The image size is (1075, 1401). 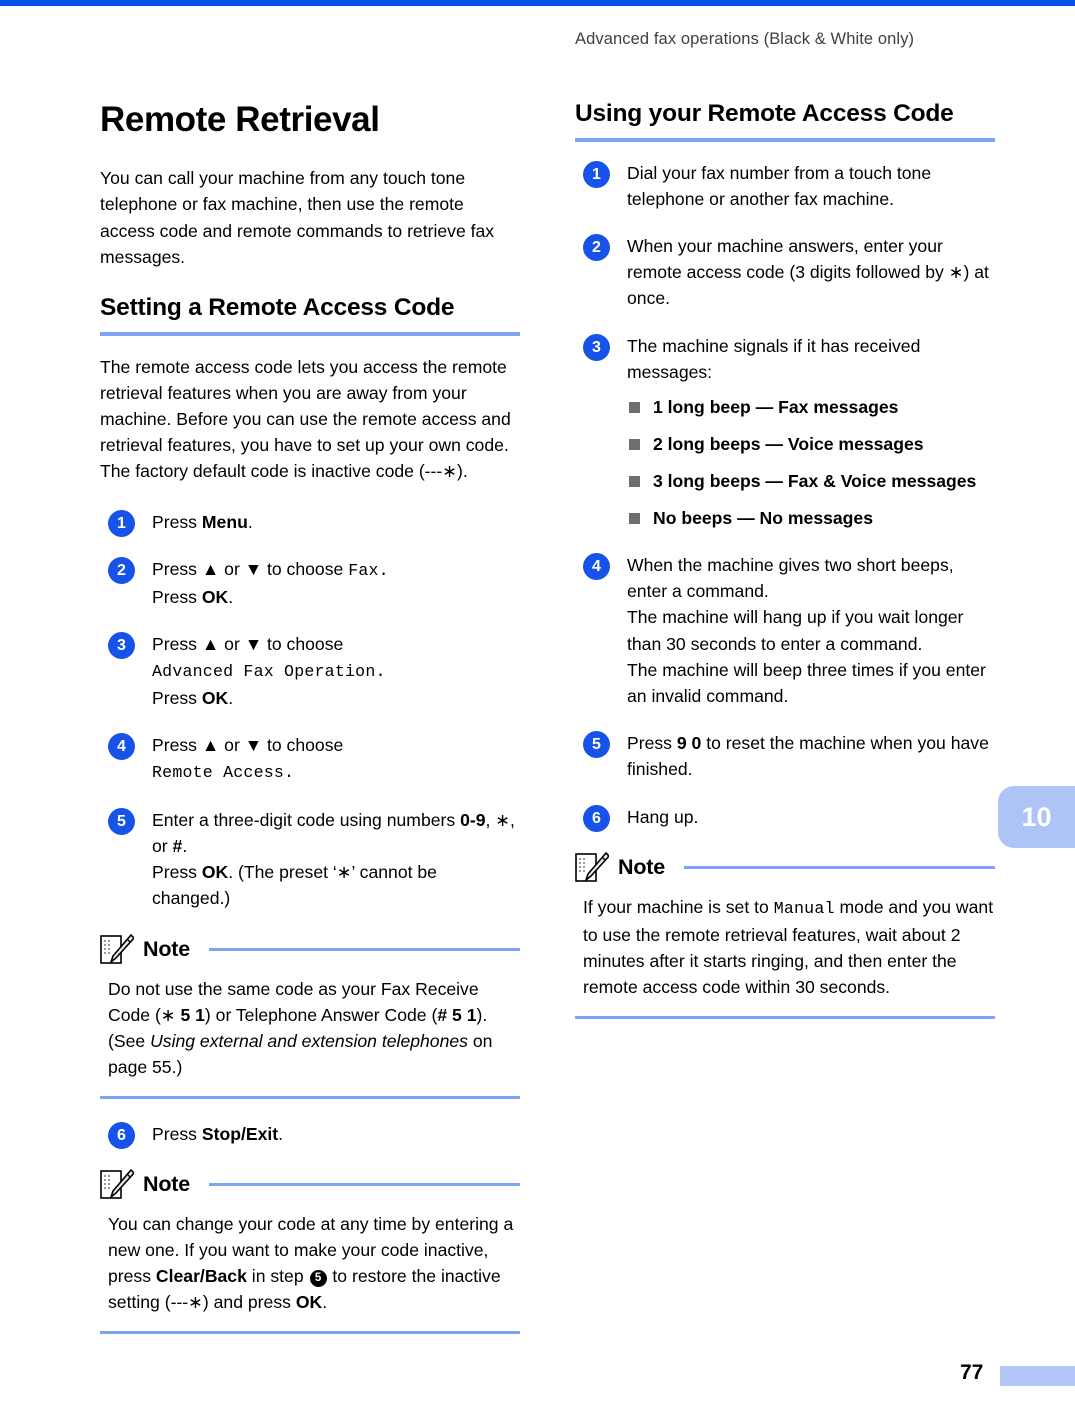 What do you see at coordinates (764, 113) in the screenshot?
I see `section-heading-using-code: Using your Remote Access Code` at bounding box center [764, 113].